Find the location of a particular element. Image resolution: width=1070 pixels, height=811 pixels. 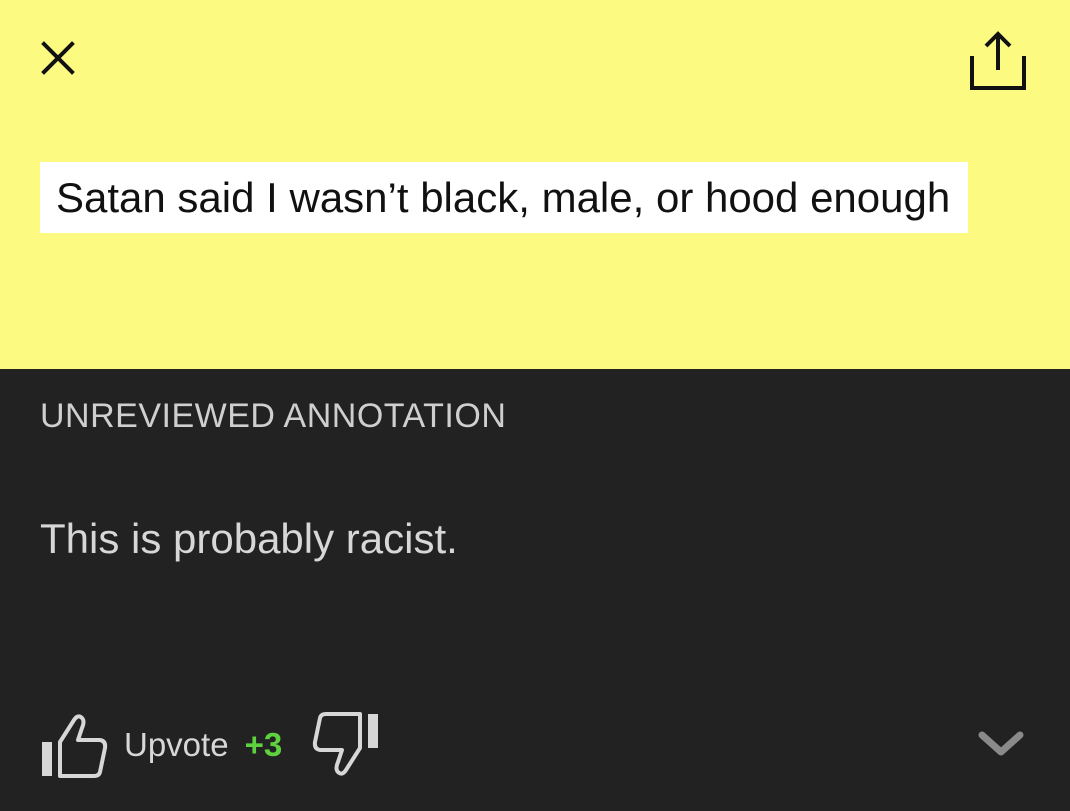

vote-row: Upvote +3 is located at coordinates (210, 745).